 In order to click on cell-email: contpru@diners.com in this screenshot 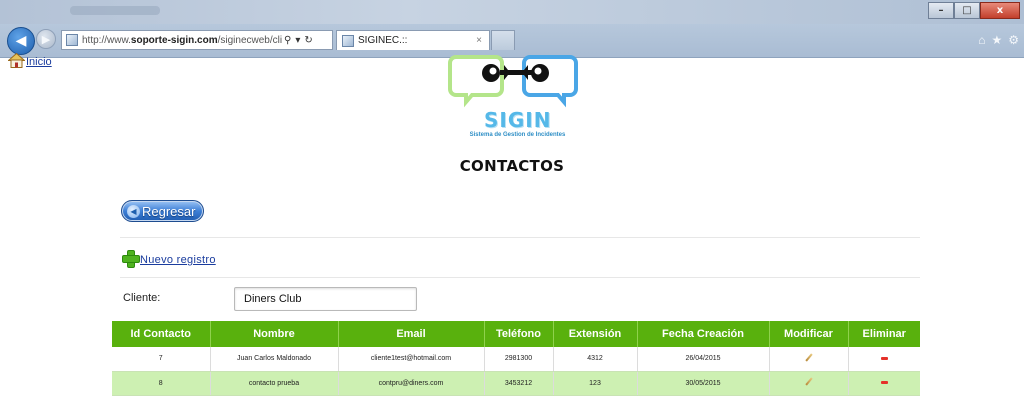, I will do `click(411, 383)`.